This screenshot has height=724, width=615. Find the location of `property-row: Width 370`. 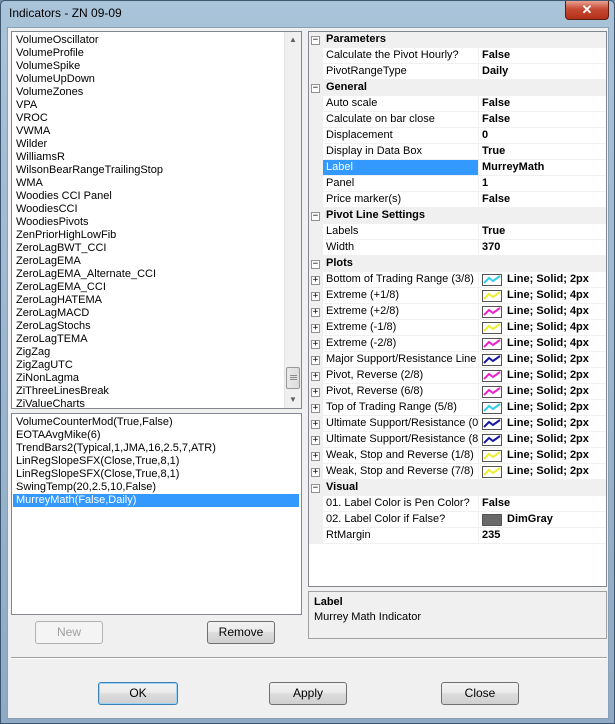

property-row: Width 370 is located at coordinates (457, 248).